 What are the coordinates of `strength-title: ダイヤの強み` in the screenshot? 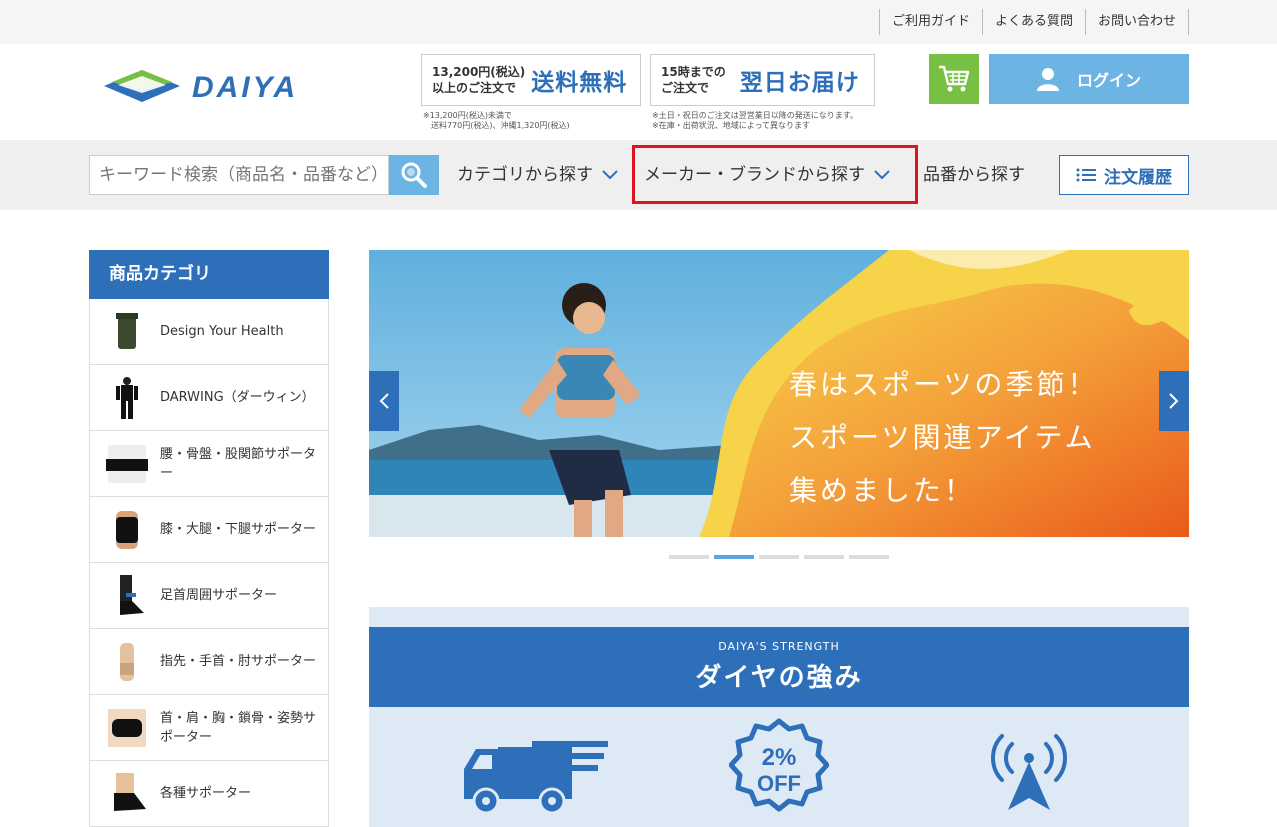 It's located at (779, 678).